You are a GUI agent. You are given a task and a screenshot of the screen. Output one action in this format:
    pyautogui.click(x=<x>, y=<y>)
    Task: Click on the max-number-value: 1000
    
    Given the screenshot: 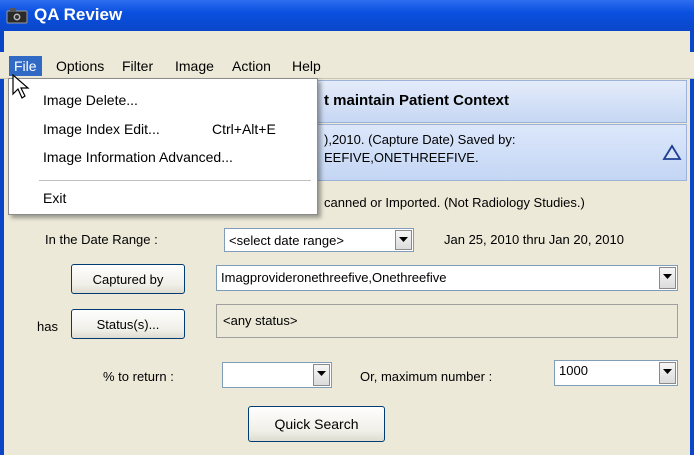 What is the action you would take?
    pyautogui.click(x=573, y=370)
    